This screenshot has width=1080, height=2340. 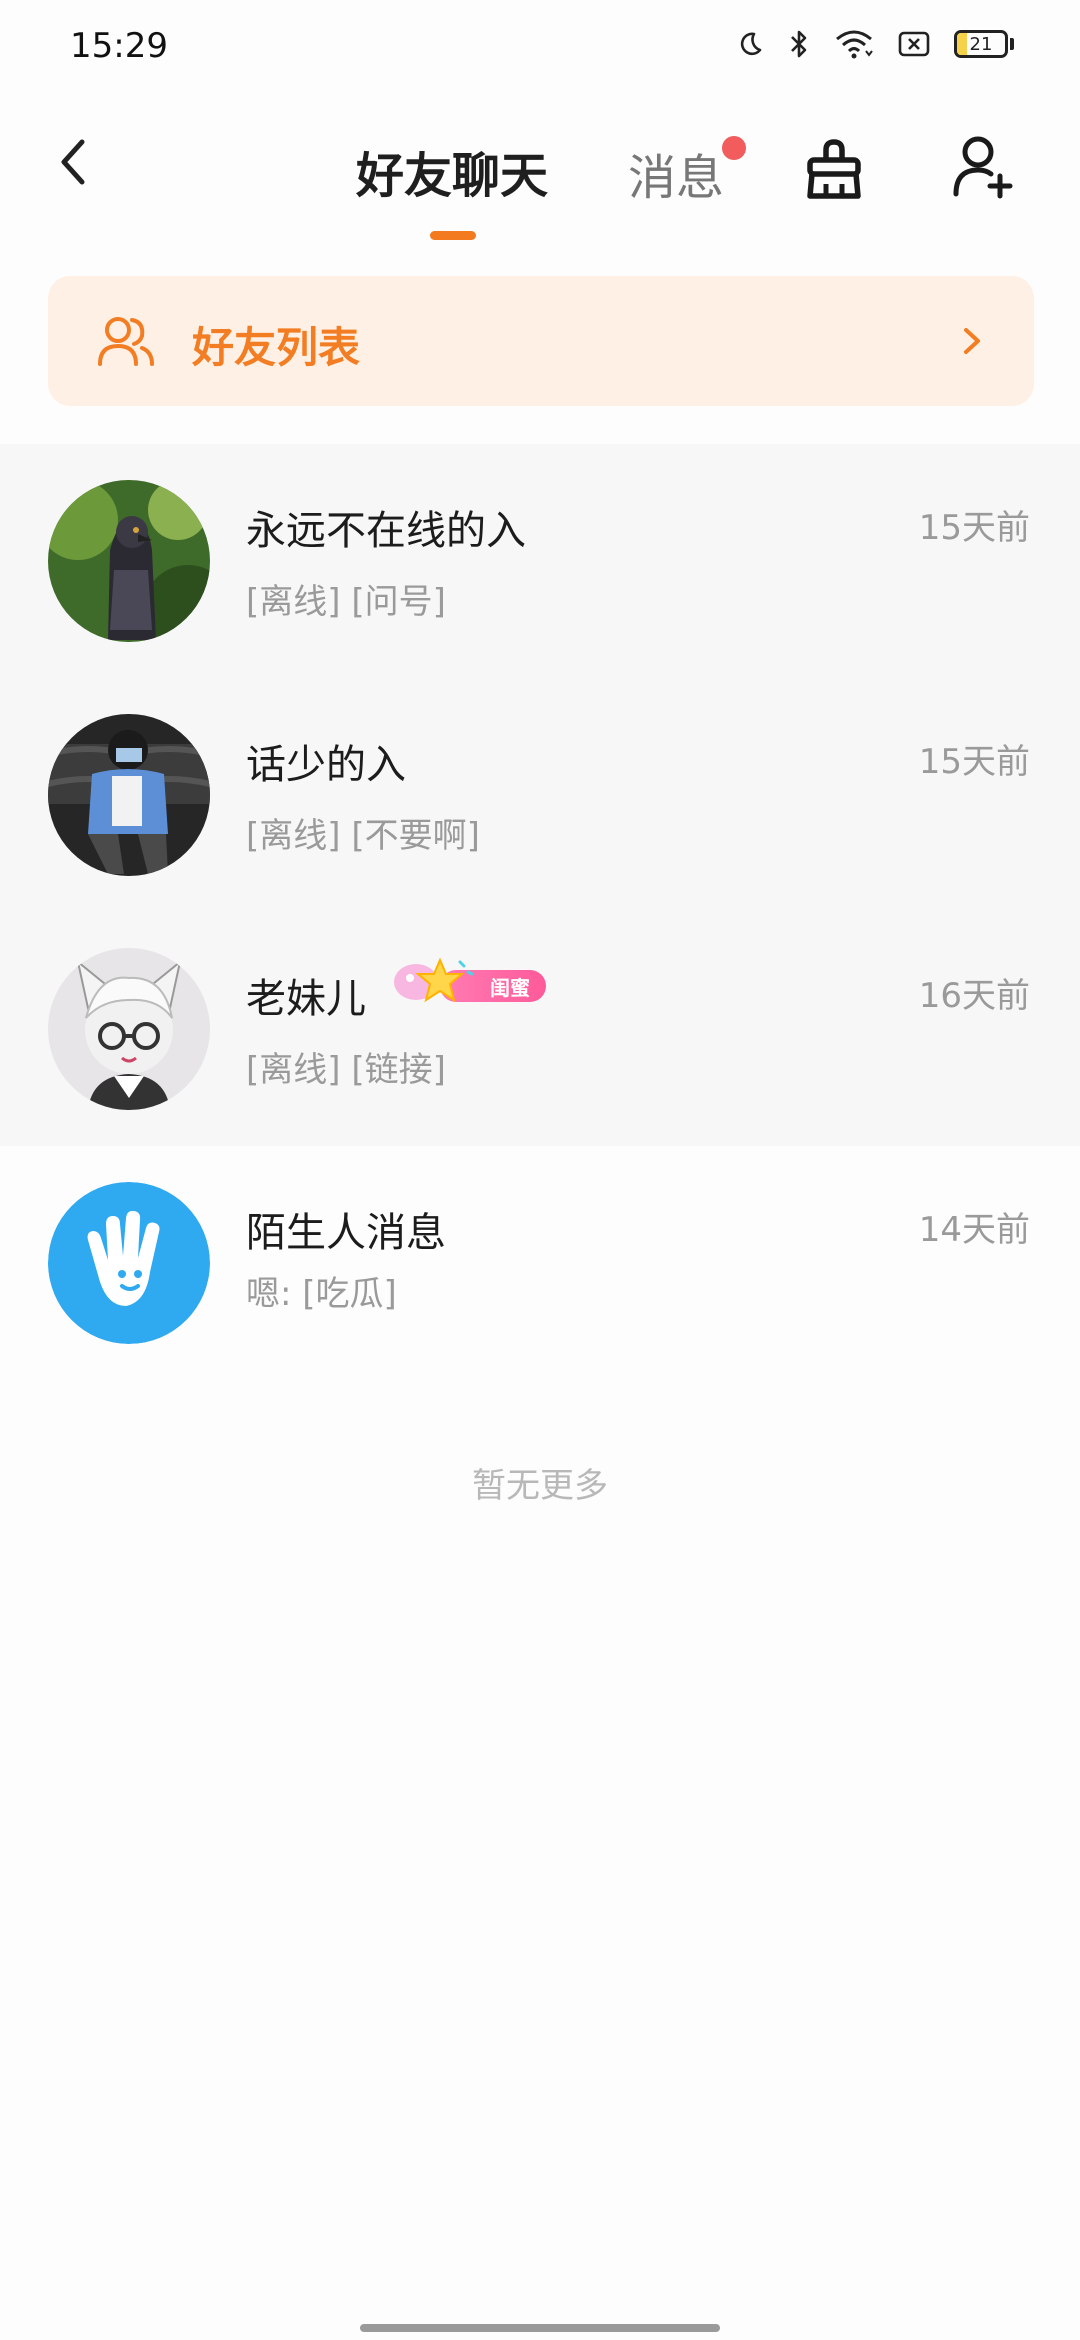 What do you see at coordinates (541, 341) in the screenshot?
I see `friend-list-banner: 好友列表` at bounding box center [541, 341].